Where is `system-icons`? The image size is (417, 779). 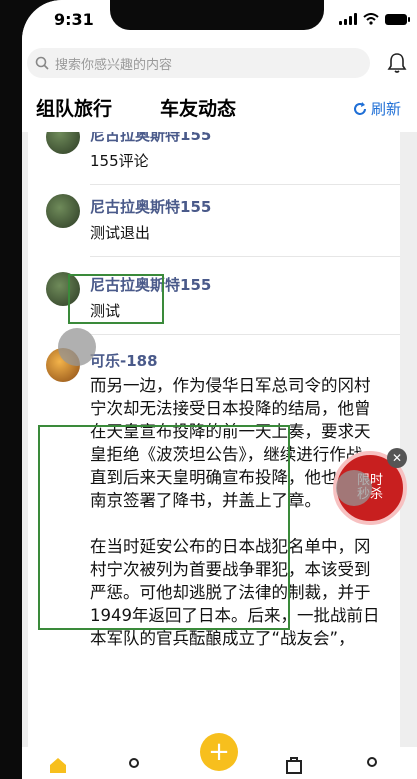 system-icons is located at coordinates (374, 19).